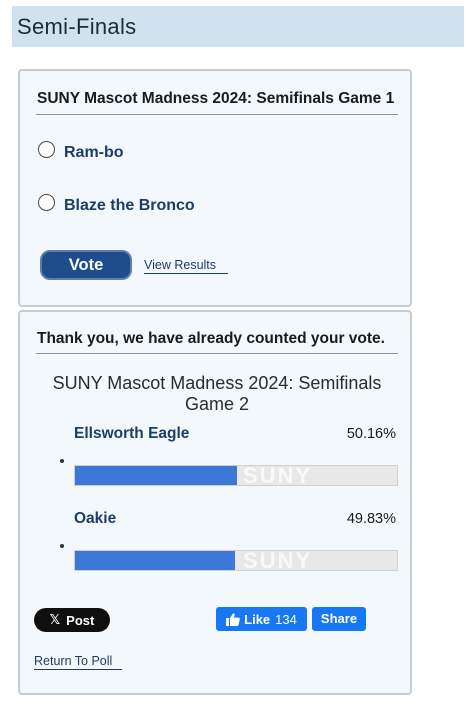  Describe the element at coordinates (233, 619) in the screenshot. I see `thumbs-up-icon` at that location.